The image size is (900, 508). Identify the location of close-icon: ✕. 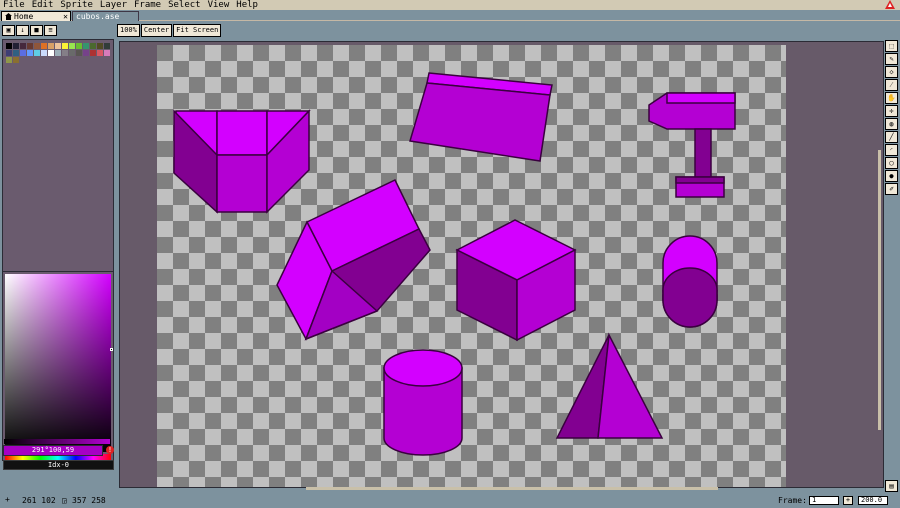
(65, 16).